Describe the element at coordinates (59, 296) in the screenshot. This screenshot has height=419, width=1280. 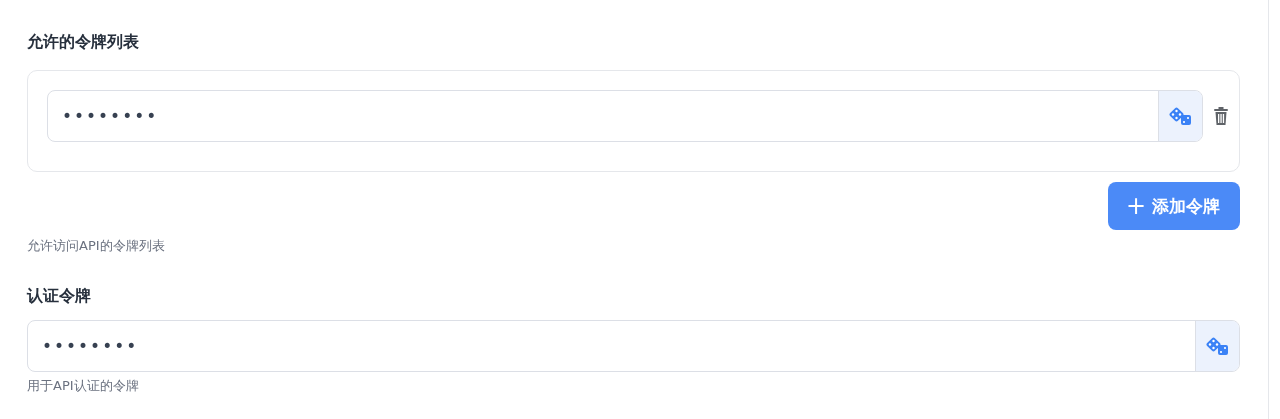
I see `section-title: 认证令牌` at that location.